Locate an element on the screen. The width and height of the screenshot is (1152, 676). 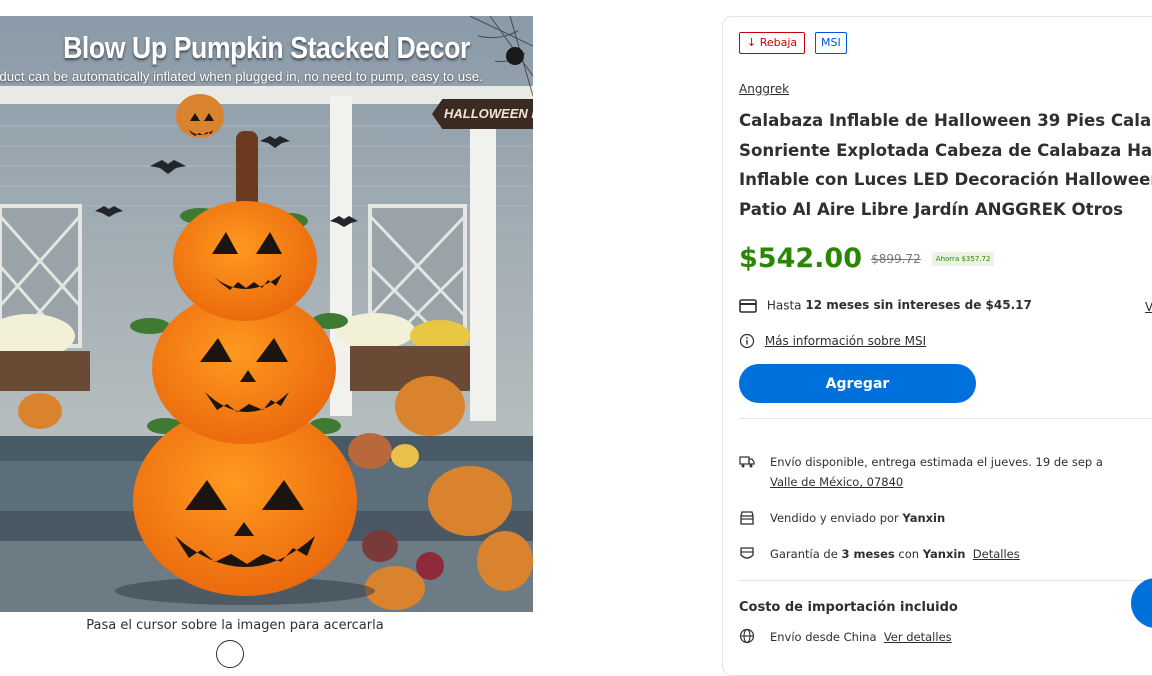
msi-info-row: Más información sobre MSI is located at coordinates (832, 341).